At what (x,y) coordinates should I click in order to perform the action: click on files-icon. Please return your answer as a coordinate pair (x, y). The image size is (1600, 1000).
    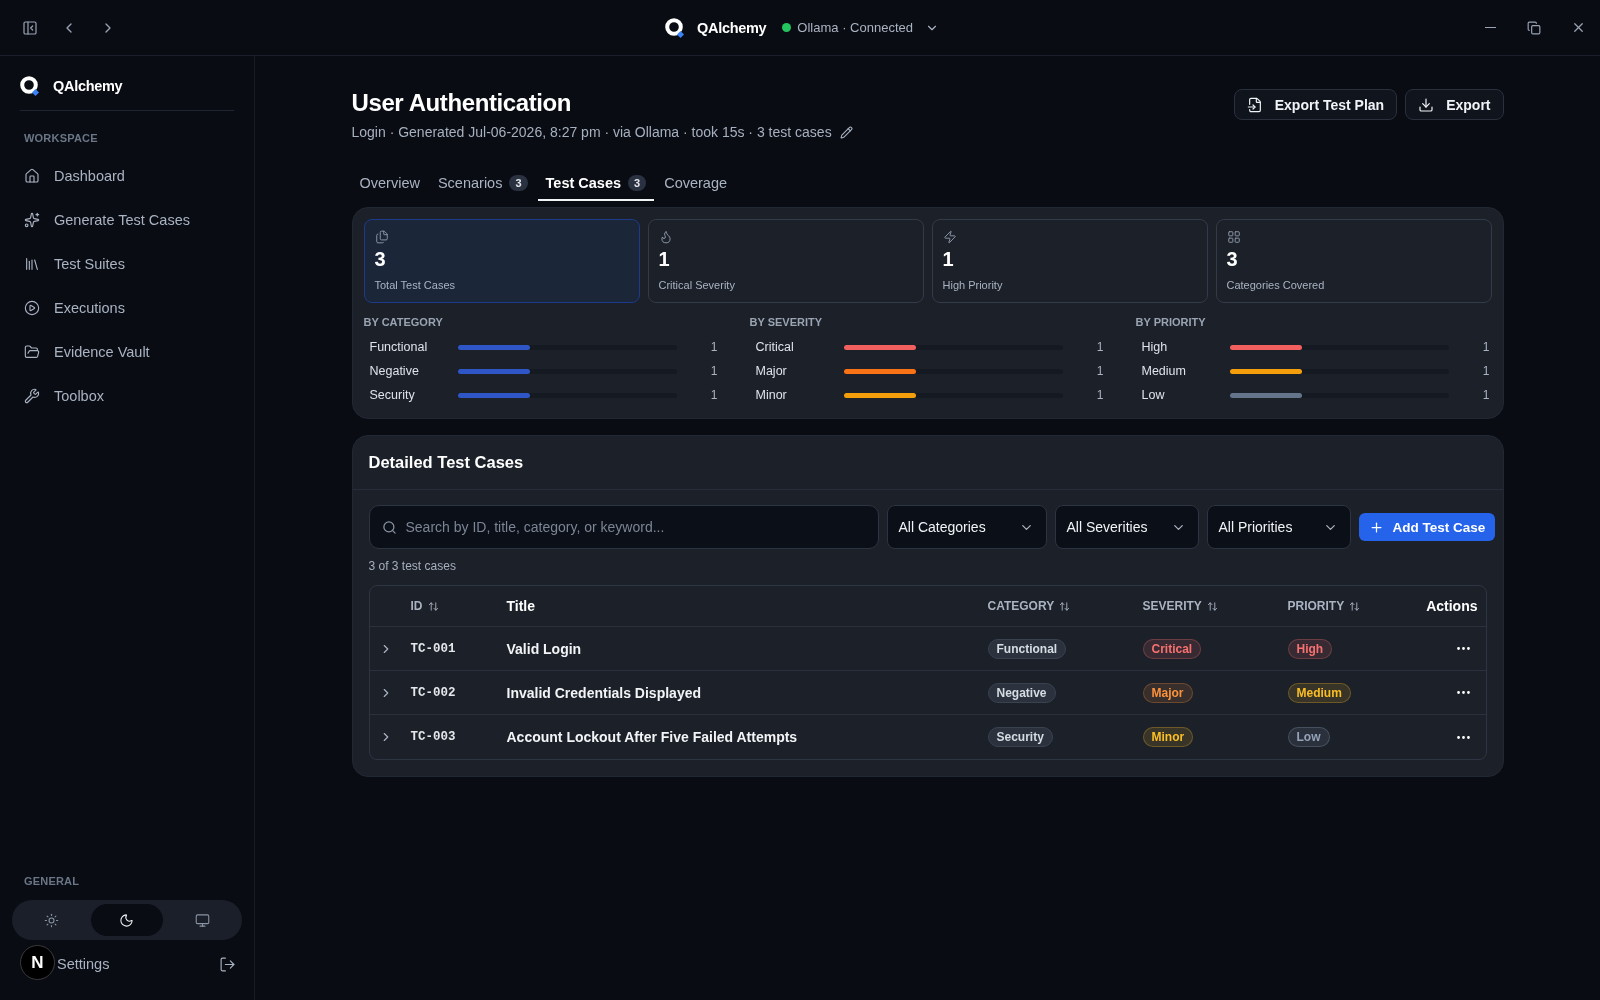
    Looking at the image, I should click on (381, 237).